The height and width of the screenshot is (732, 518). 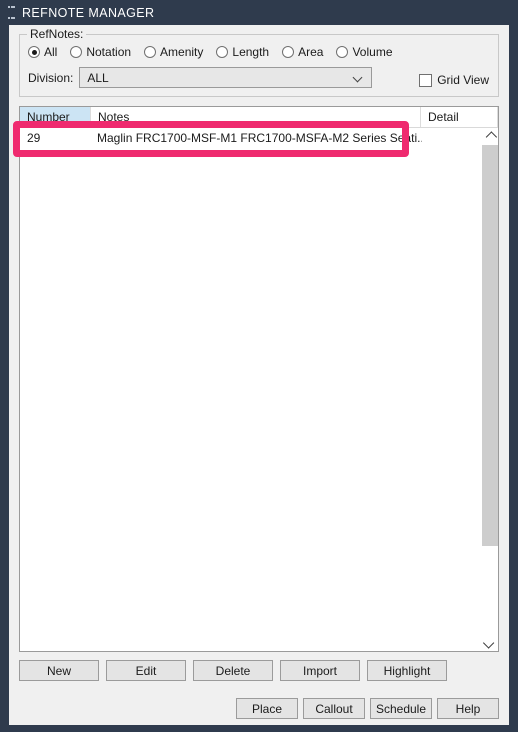 I want to click on place-button: Place, so click(x=267, y=708).